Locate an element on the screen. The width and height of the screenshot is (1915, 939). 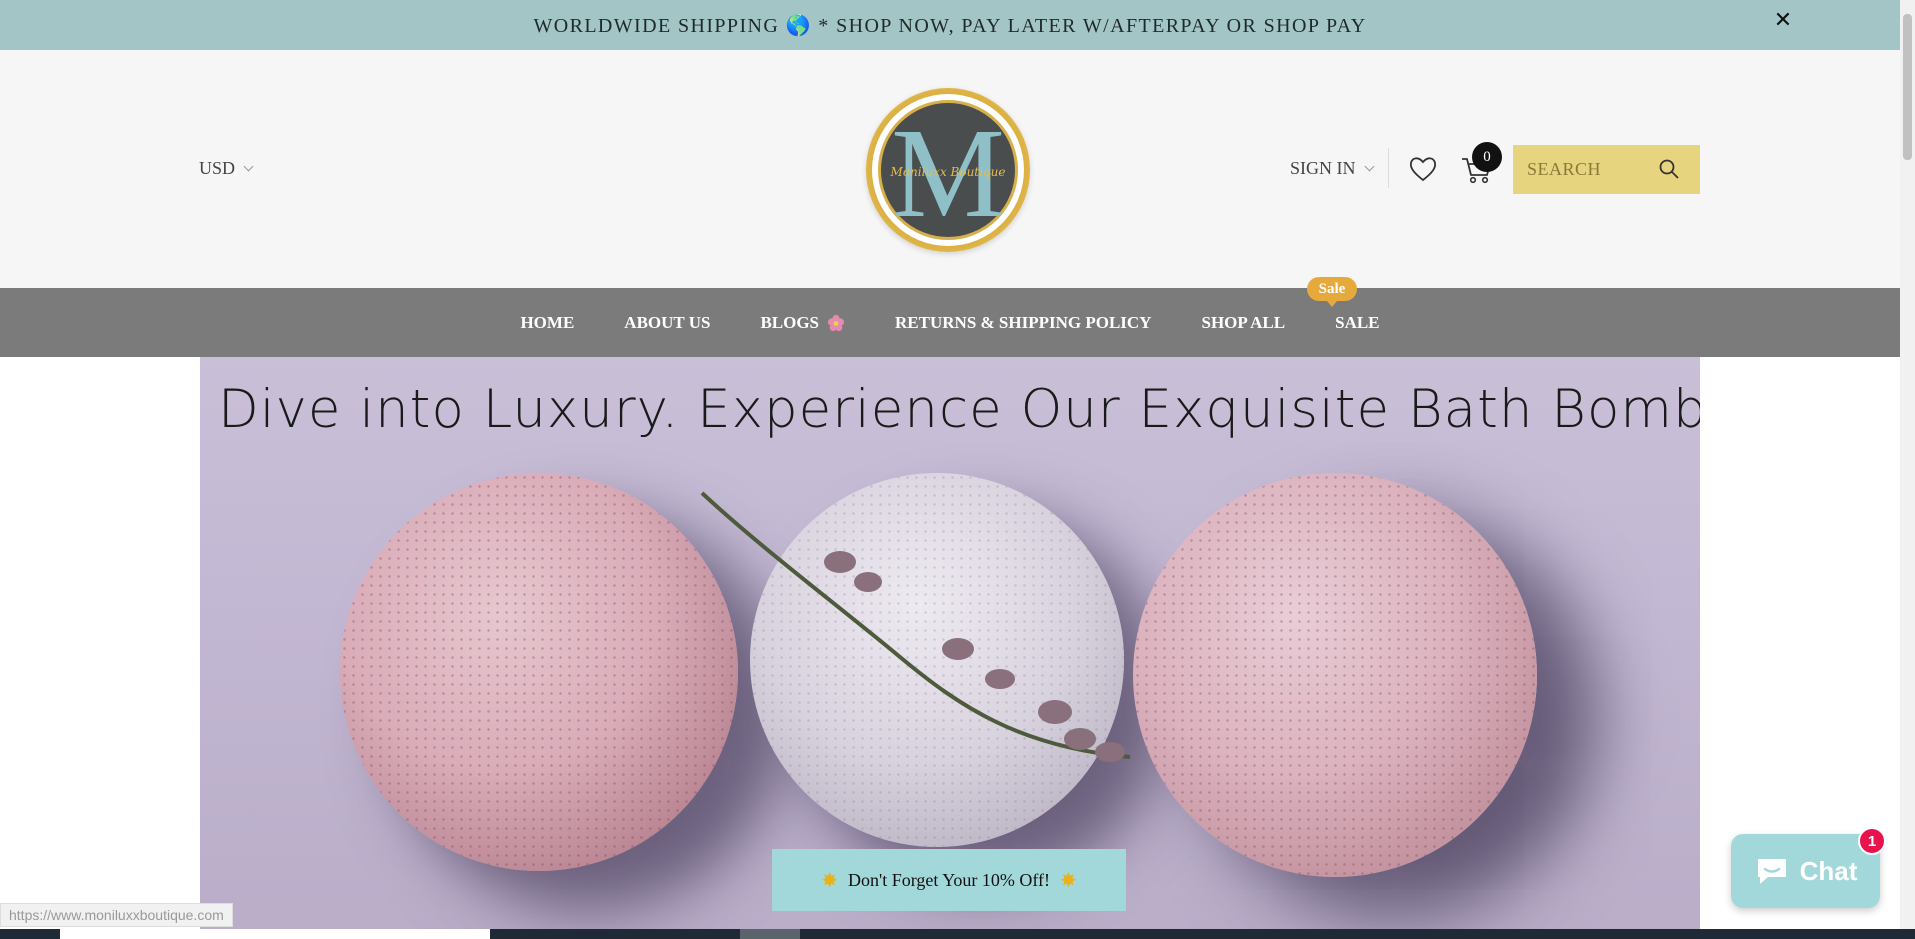
chat-bubble-icon is located at coordinates (1771, 871).